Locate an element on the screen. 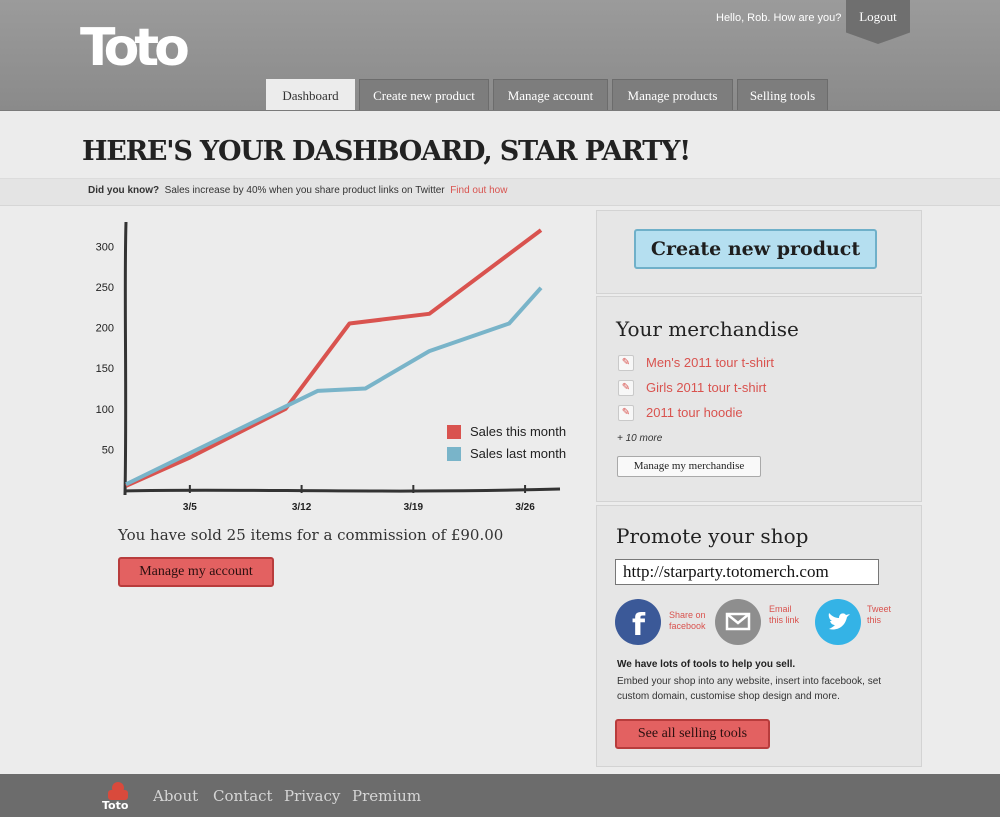  legend-label: Sales this month is located at coordinates (518, 431).